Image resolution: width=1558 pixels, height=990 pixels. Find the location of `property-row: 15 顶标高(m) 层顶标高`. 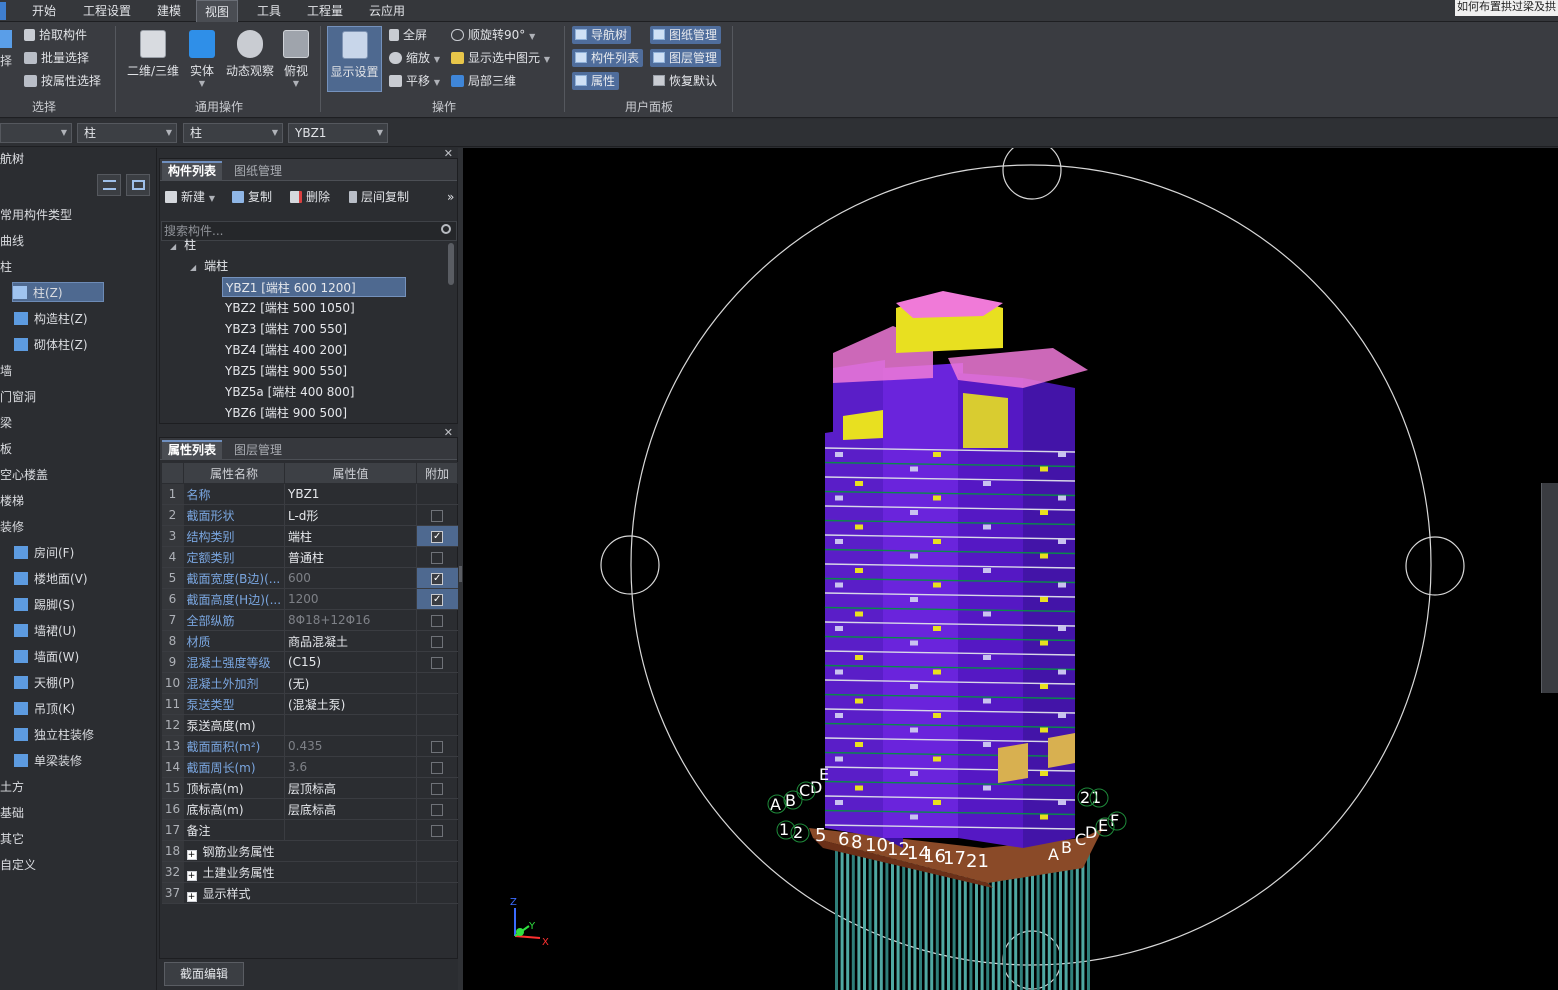

property-row: 15 顶标高(m) 层顶标高 is located at coordinates (309, 788).